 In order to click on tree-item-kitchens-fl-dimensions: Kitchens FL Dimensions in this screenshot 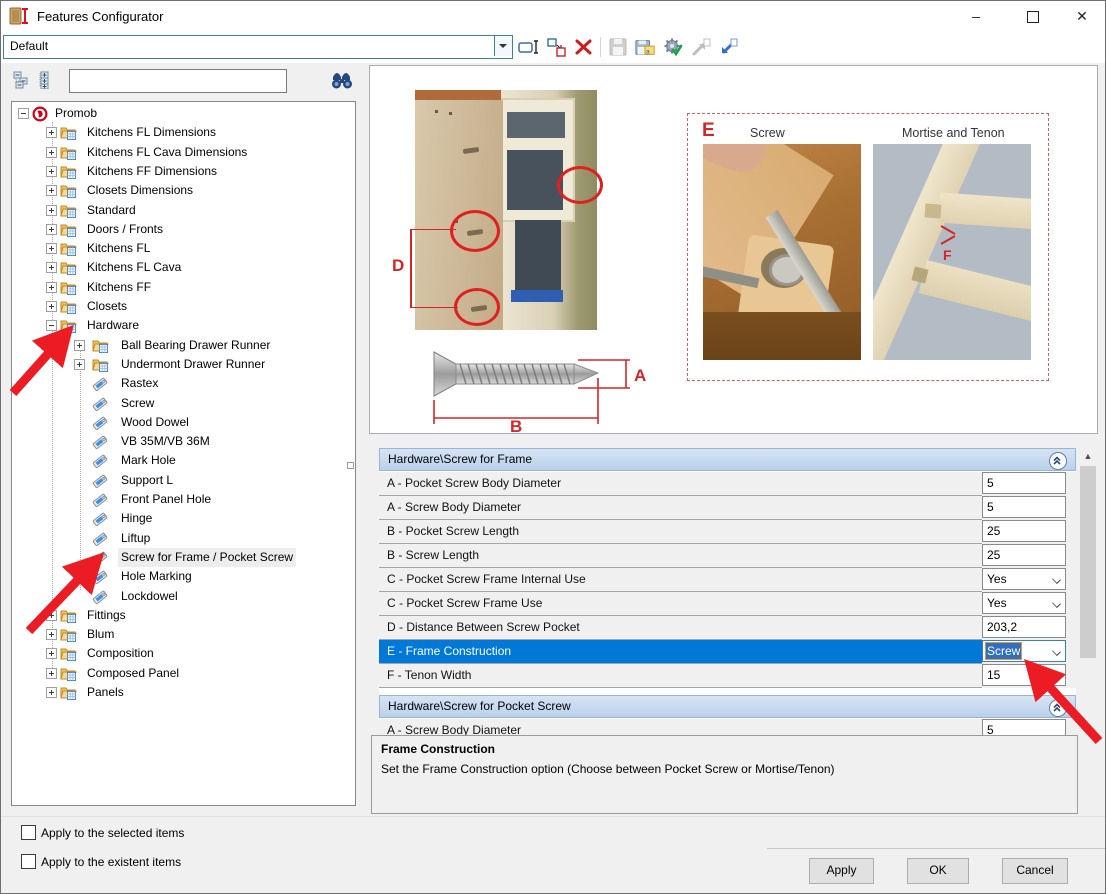, I will do `click(183, 132)`.